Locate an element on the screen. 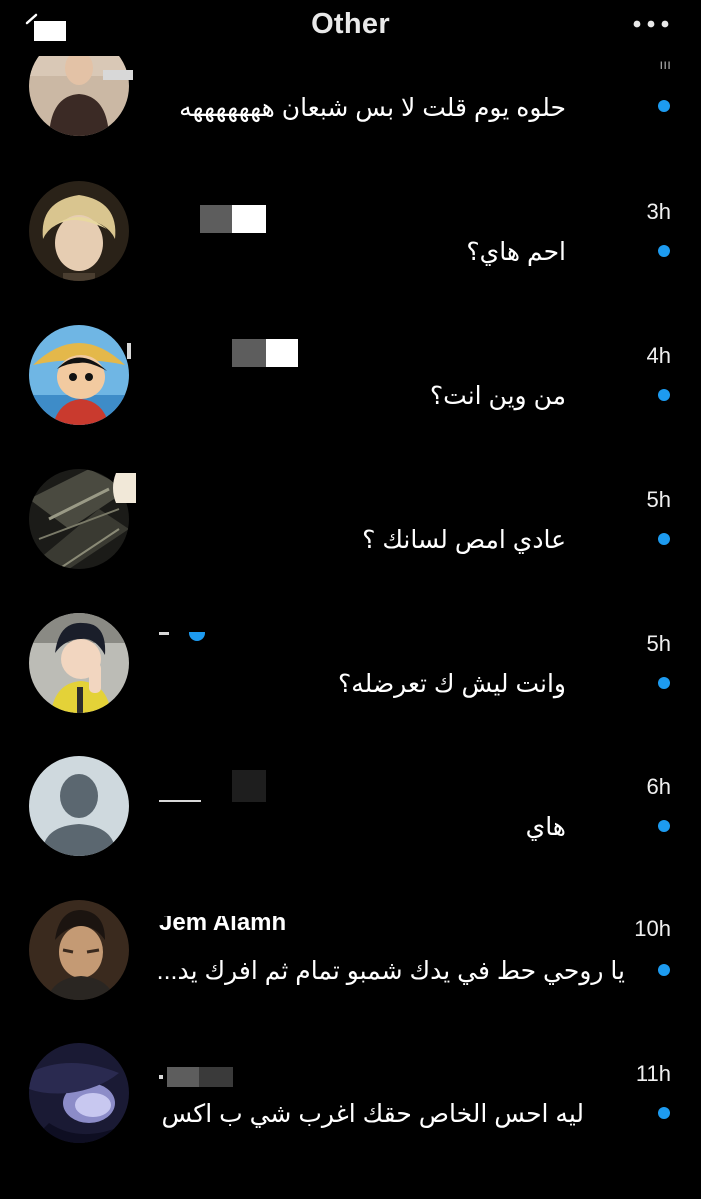  message-preview: احم هاي؟ is located at coordinates (516, 252).